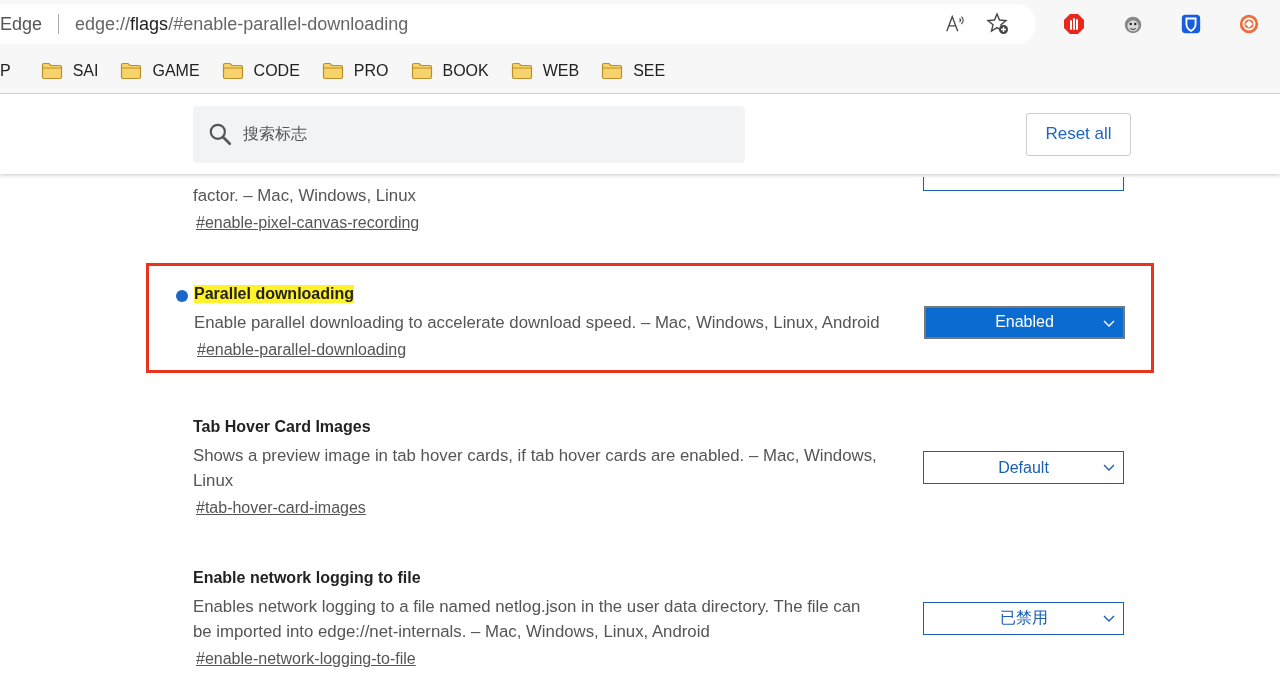 The width and height of the screenshot is (1280, 678). Describe the element at coordinates (21, 24) in the screenshot. I see `site-label: Edge` at that location.